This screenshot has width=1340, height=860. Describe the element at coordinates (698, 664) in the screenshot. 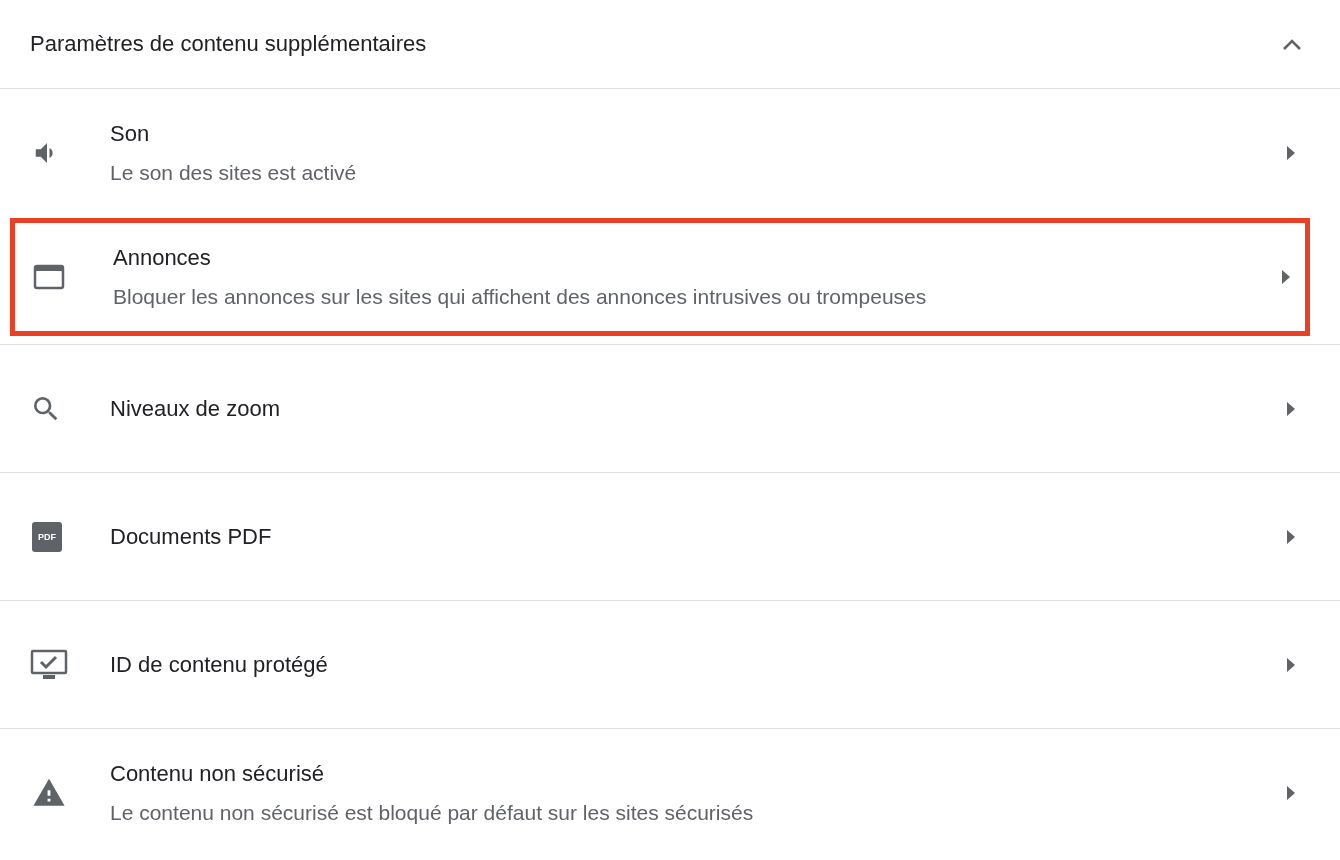

I see `setting-title: ID de contenu protégé` at that location.